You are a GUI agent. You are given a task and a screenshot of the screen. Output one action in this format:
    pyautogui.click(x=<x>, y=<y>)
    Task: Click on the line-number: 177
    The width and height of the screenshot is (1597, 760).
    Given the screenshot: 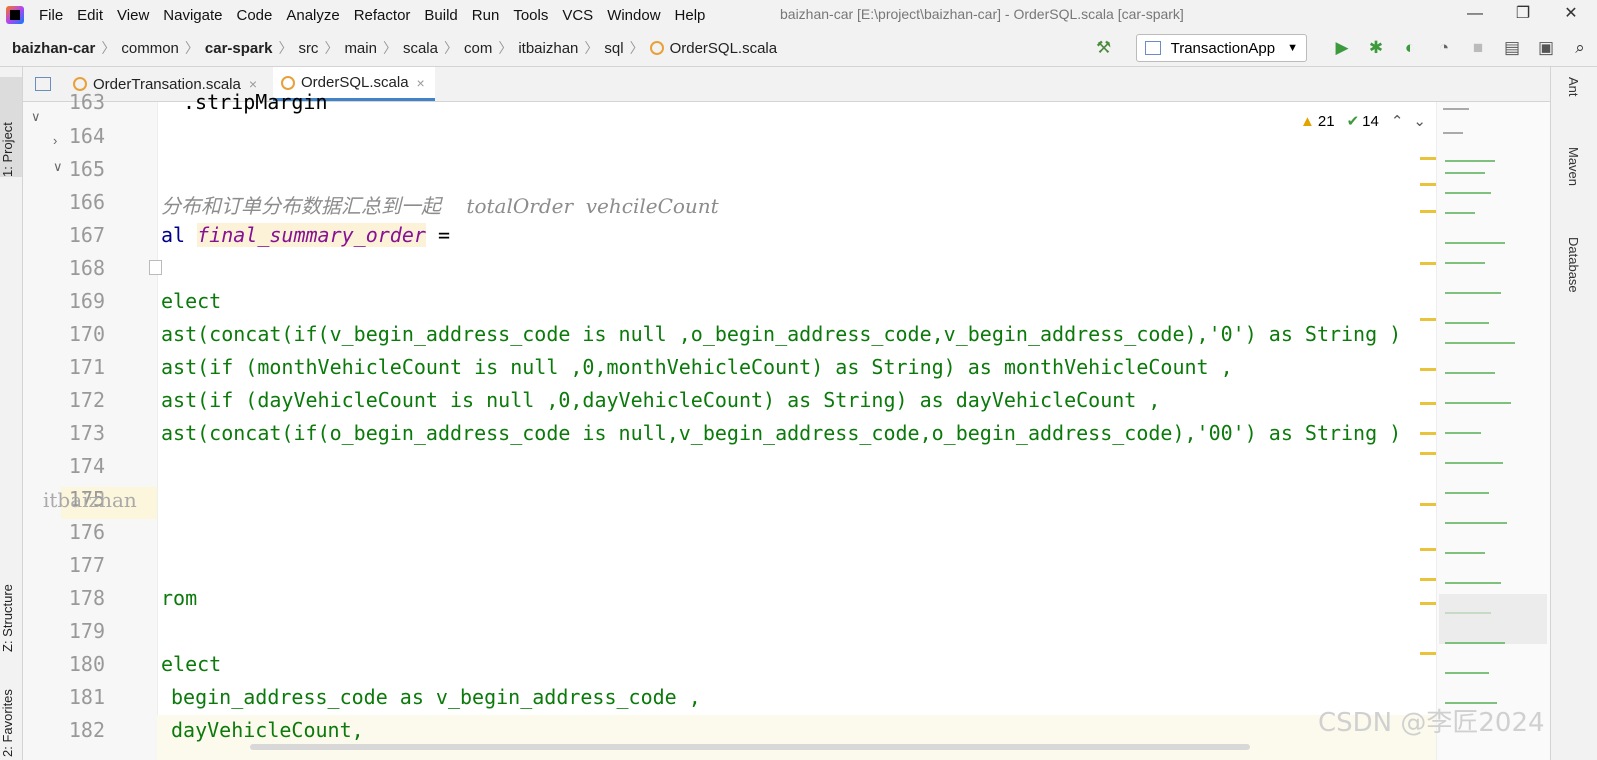 What is the action you would take?
    pyautogui.click(x=86, y=565)
    